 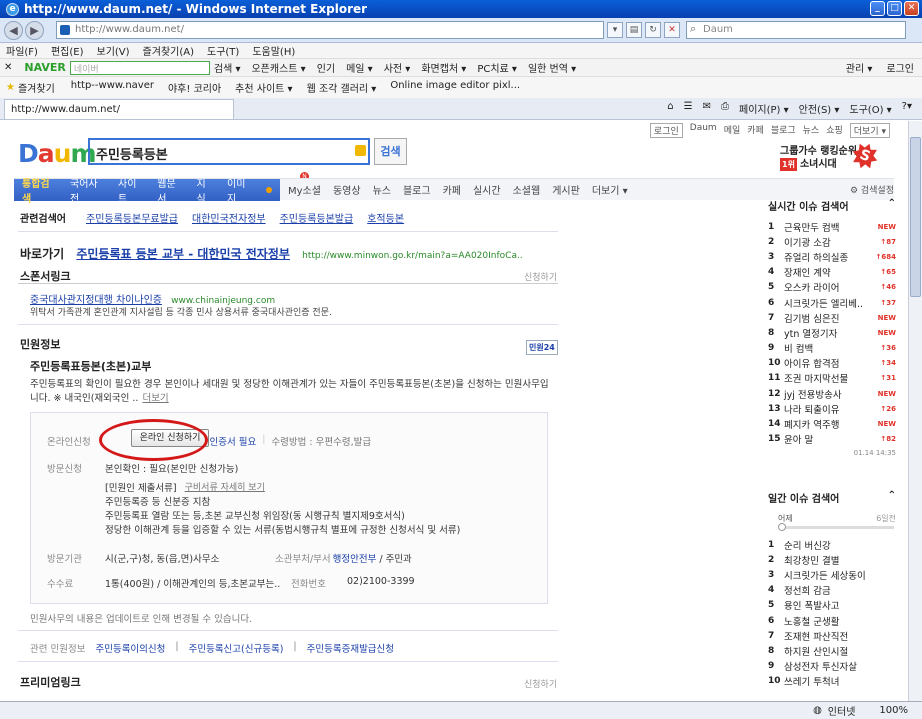 What do you see at coordinates (832, 681) in the screenshot?
I see `issue-item: 10 쓰레기 투척녀` at bounding box center [832, 681].